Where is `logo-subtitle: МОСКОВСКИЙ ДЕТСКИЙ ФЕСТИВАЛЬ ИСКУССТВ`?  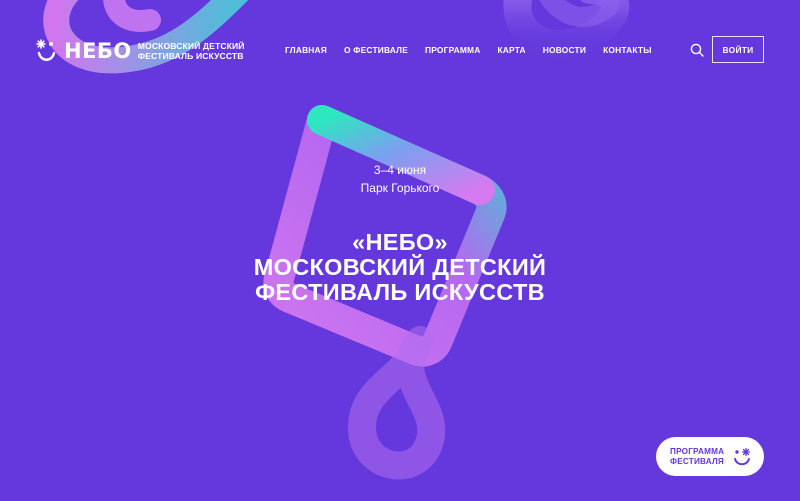
logo-subtitle: МОСКОВСКИЙ ДЕТСКИЙ ФЕСТИВАЛЬ ИСКУССТВ is located at coordinates (191, 51).